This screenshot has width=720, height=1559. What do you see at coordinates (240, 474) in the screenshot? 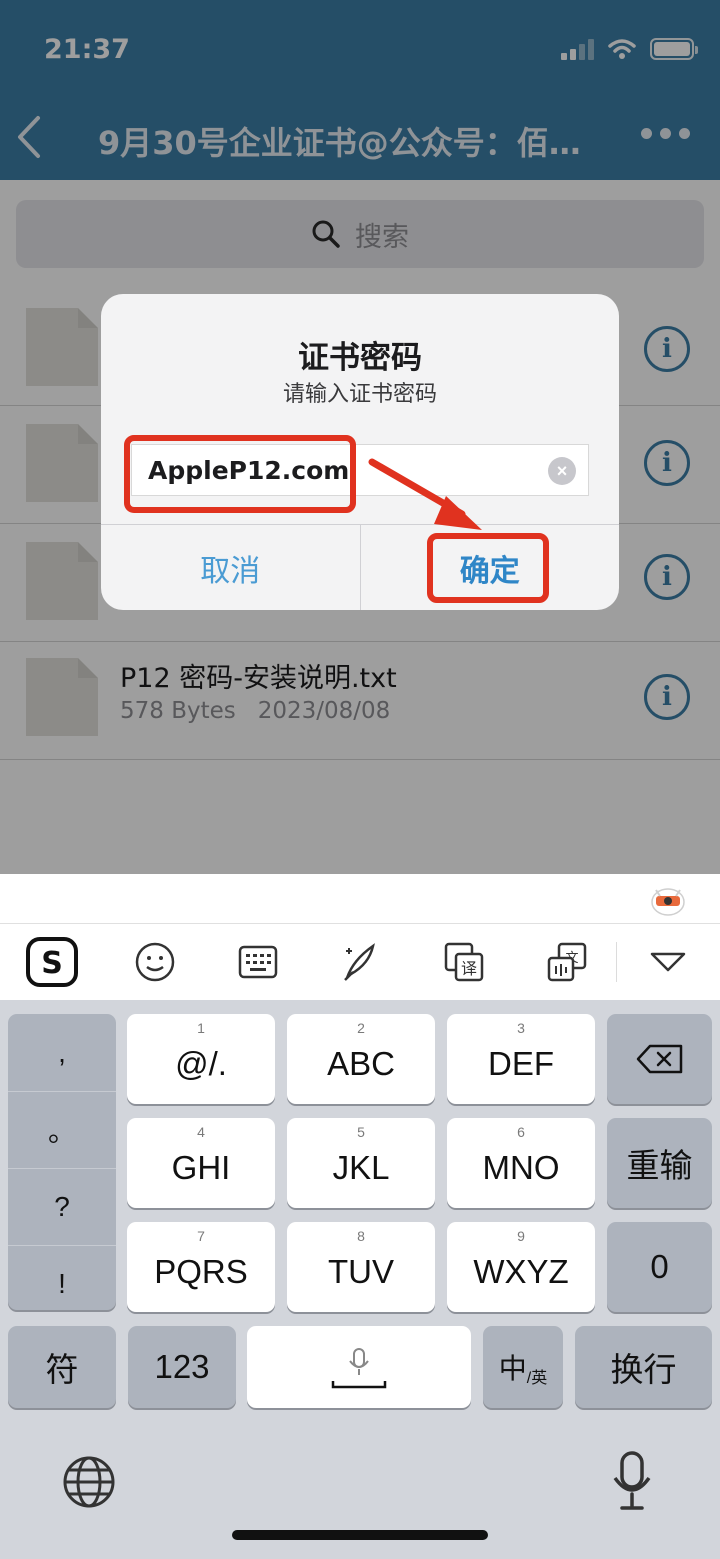
I see `input-highlight-box` at bounding box center [240, 474].